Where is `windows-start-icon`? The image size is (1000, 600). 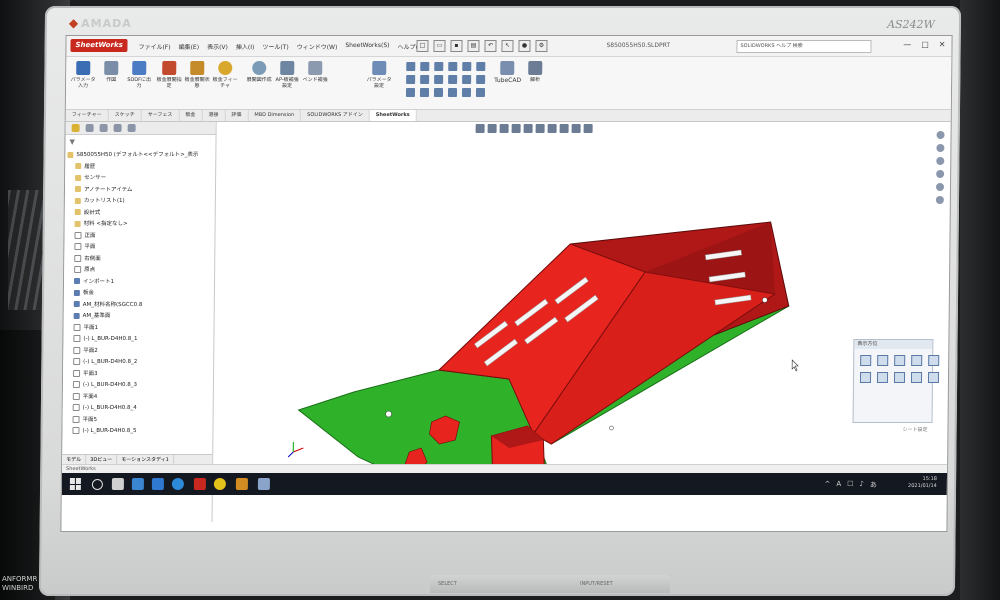
windows-start-icon is located at coordinates (75, 484).